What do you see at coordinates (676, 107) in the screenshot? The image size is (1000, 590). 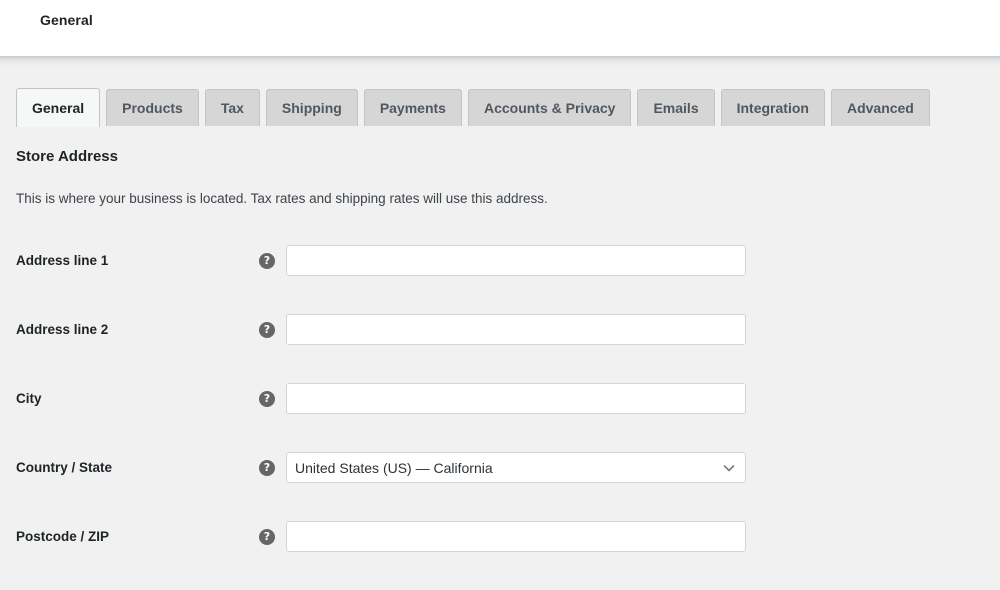 I see `tab-emails: Emails` at bounding box center [676, 107].